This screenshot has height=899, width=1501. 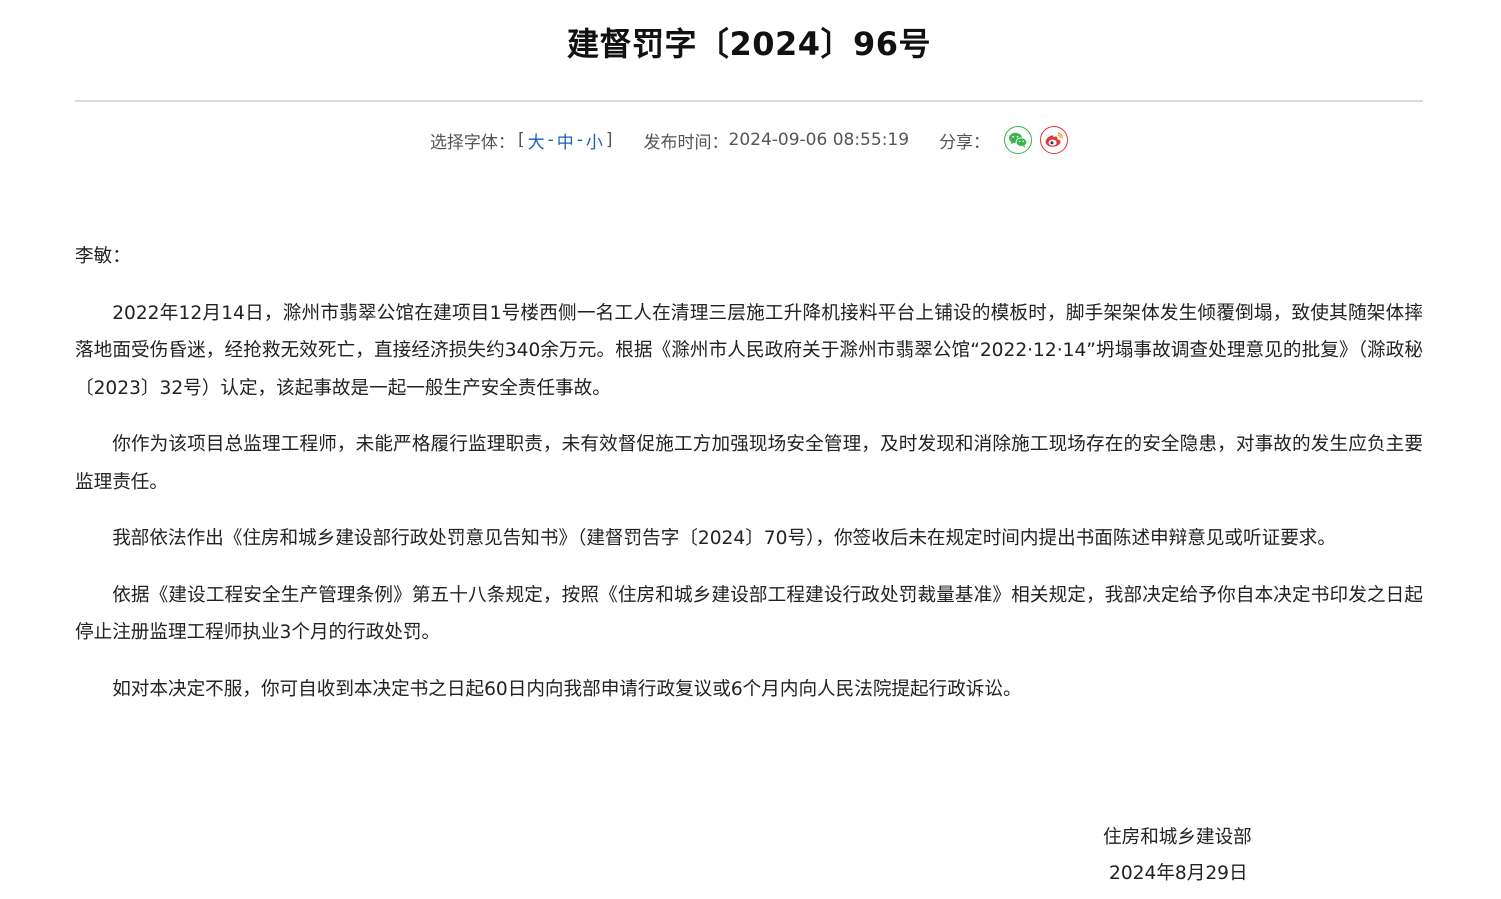 I want to click on share-group: 分享：, so click(x=1004, y=140).